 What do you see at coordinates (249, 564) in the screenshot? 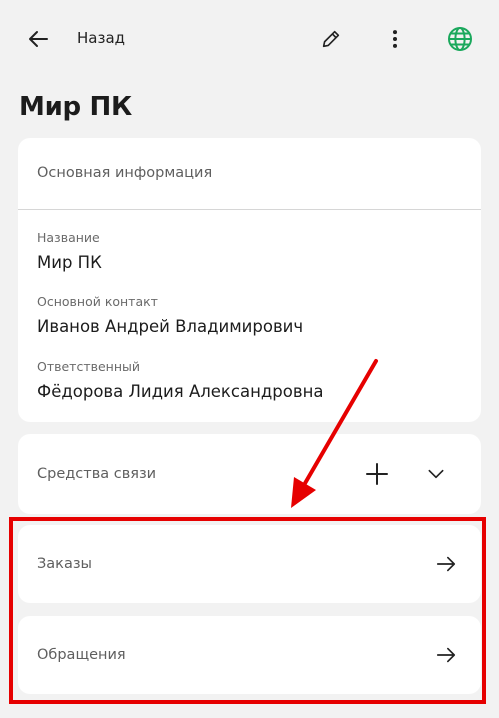
I see `orders-card: Заказы` at bounding box center [249, 564].